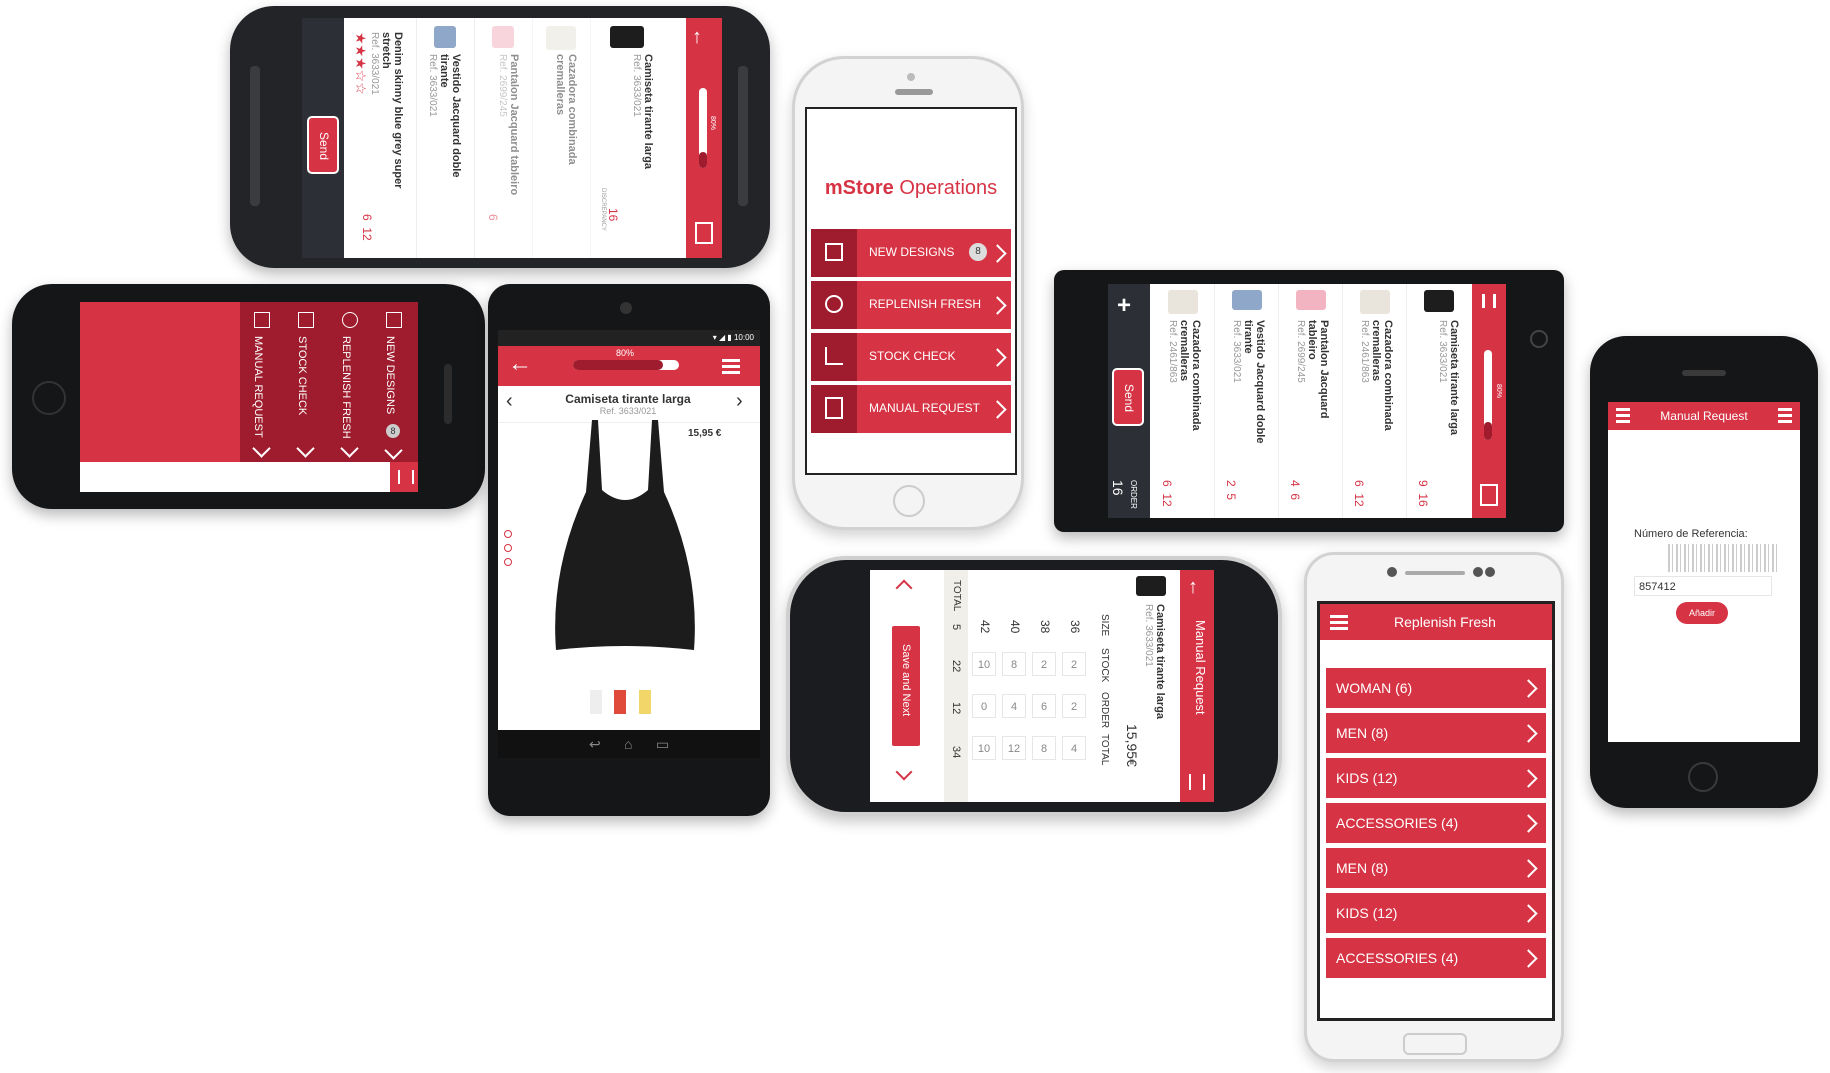 The width and height of the screenshot is (1830, 1073). Describe the element at coordinates (1104, 690) in the screenshot. I see `table-header: SIZE STOCK ORDER TOTAL` at that location.